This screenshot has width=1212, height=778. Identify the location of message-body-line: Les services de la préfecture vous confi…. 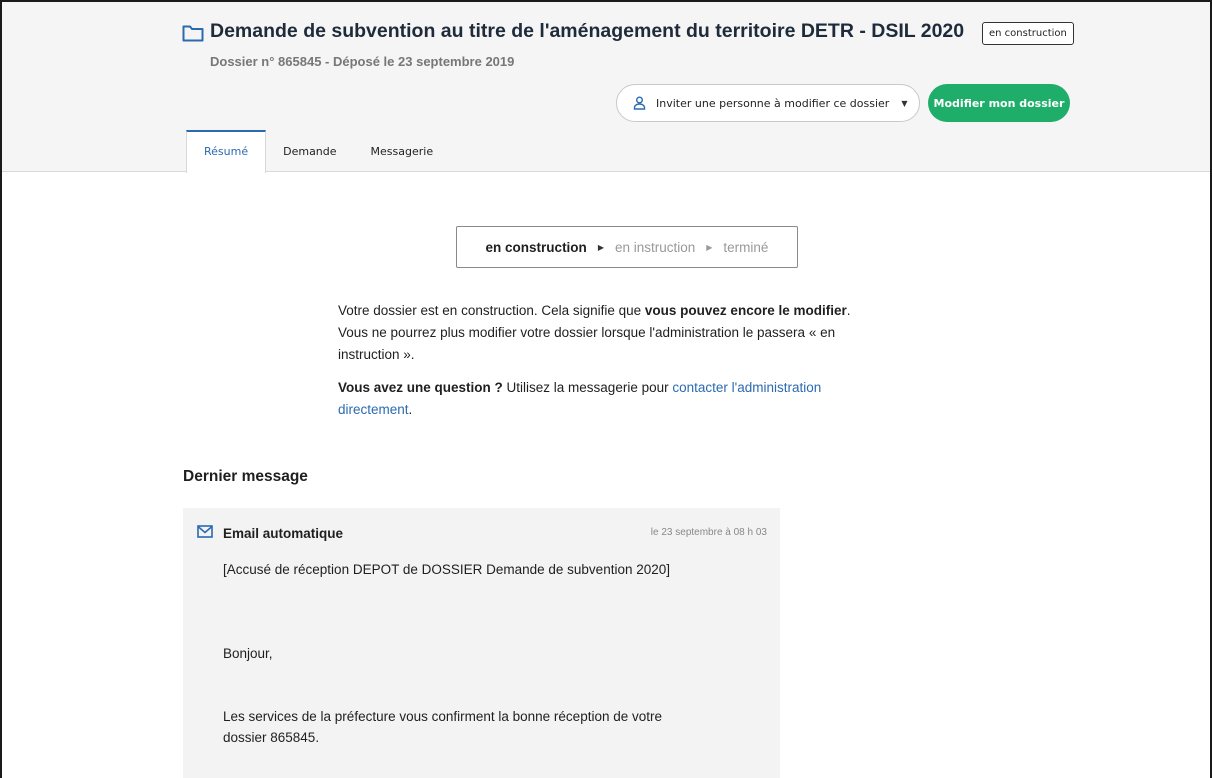
(442, 716).